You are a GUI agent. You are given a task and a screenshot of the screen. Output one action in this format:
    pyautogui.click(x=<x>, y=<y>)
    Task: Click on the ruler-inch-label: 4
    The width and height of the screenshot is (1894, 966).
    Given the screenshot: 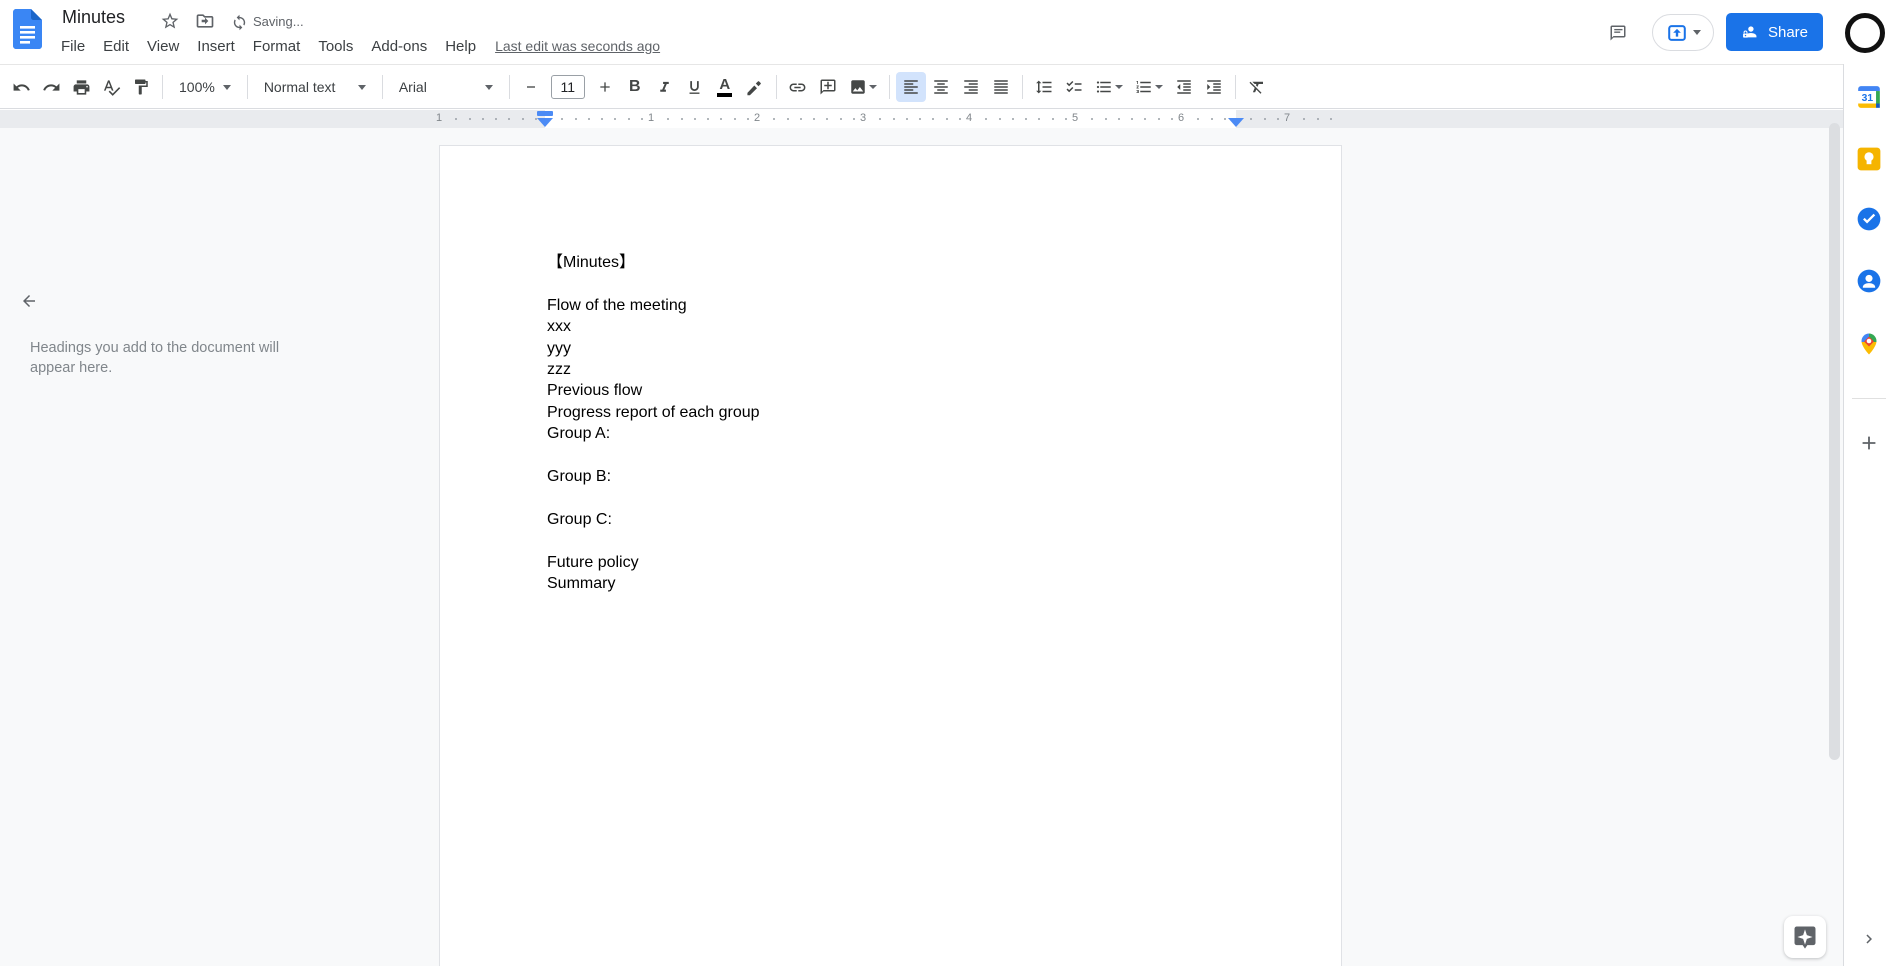 What is the action you would take?
    pyautogui.click(x=969, y=118)
    